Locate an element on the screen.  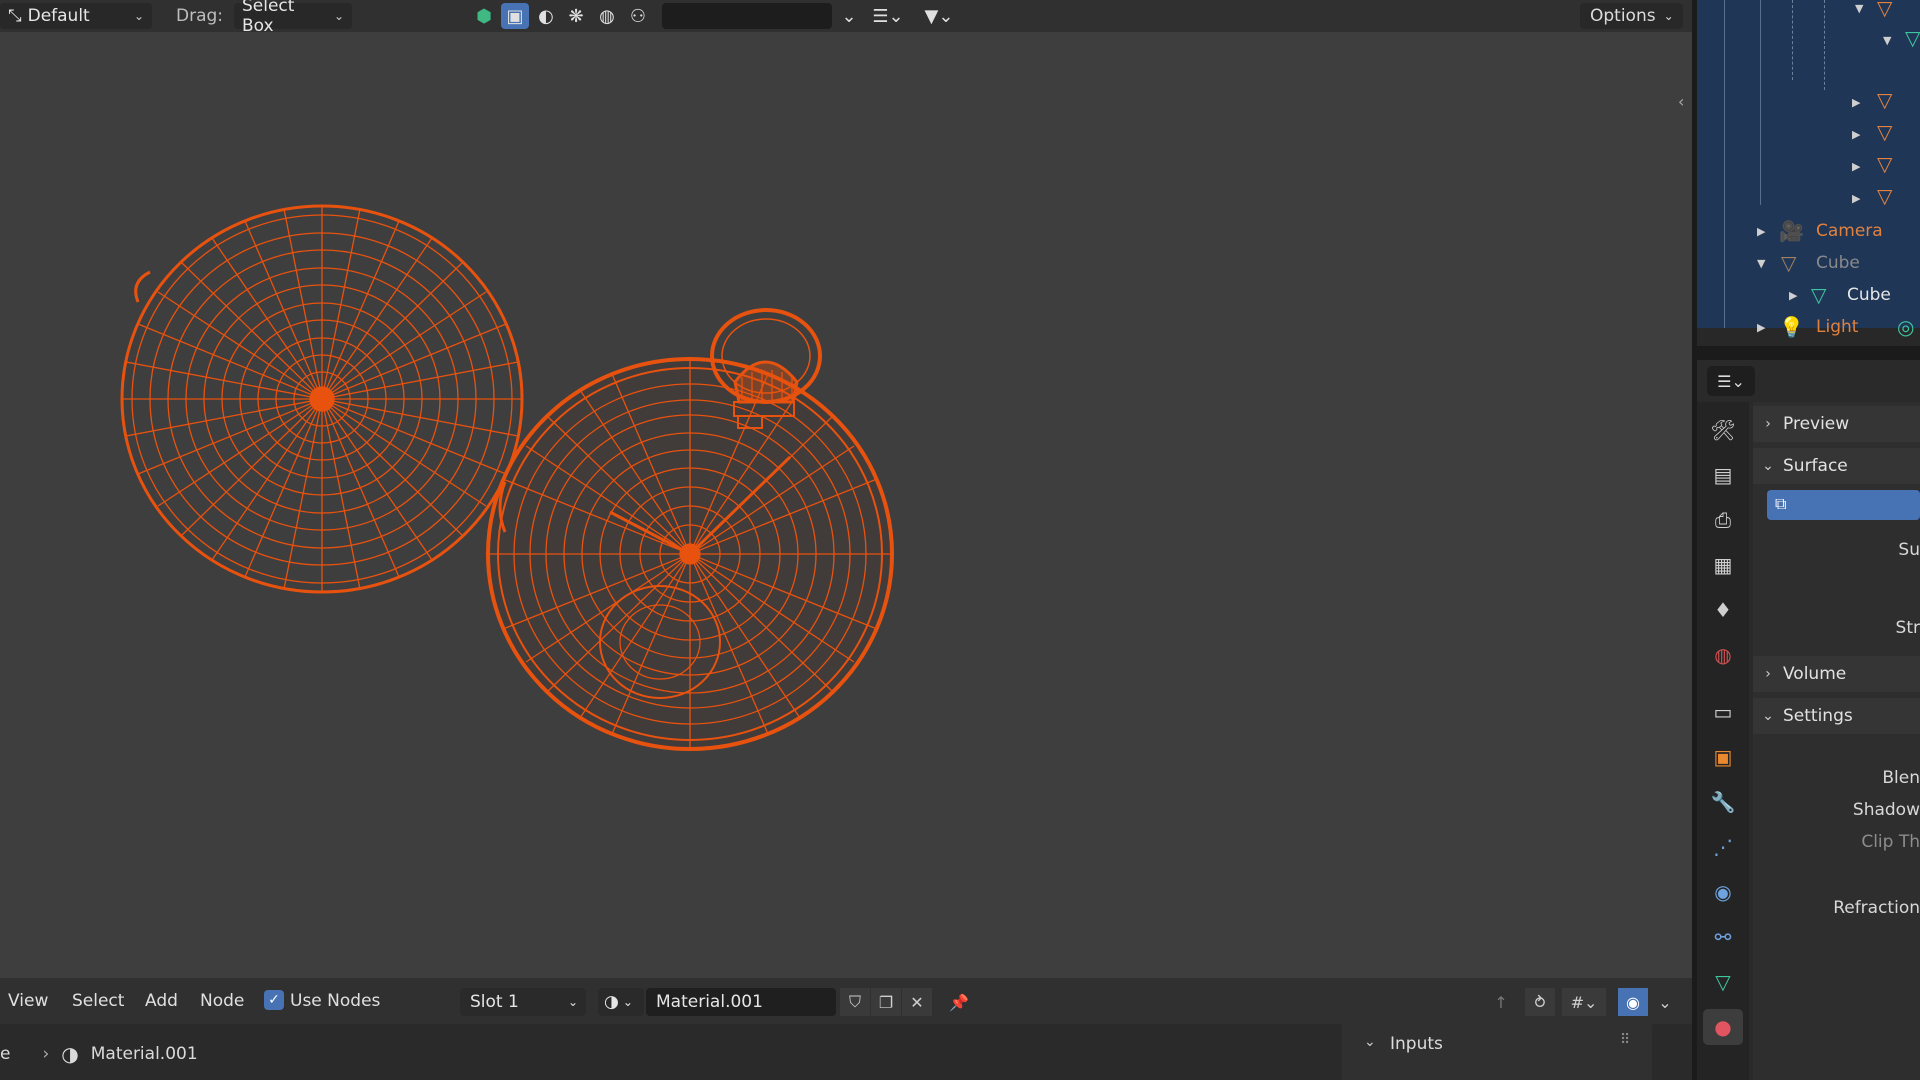
editor-type-dropdown: ☰⌄ is located at coordinates (1731, 381).